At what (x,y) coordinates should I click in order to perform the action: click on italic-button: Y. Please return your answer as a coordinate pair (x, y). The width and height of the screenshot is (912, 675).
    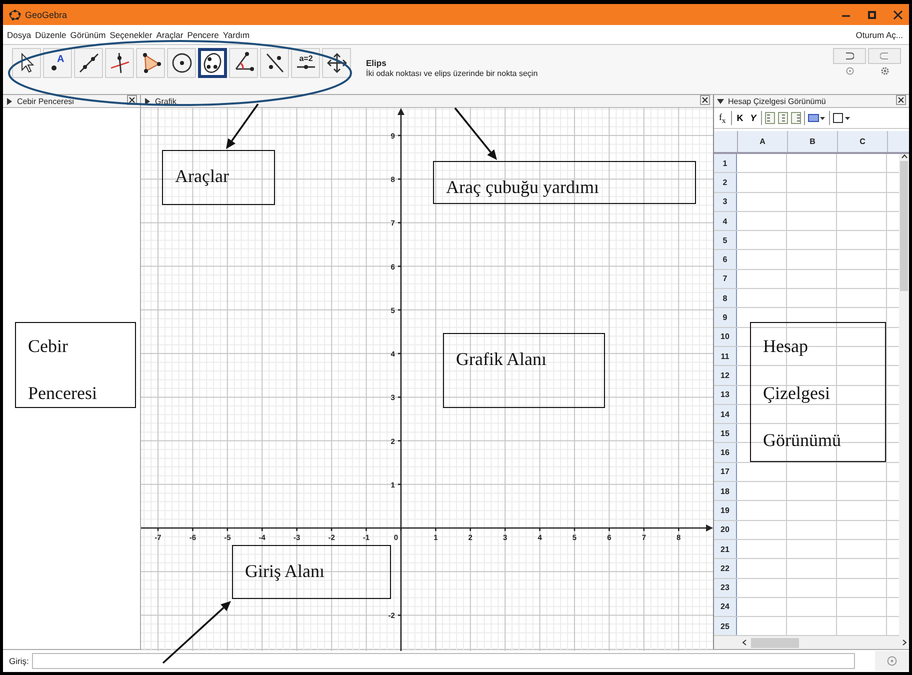
    Looking at the image, I should click on (753, 118).